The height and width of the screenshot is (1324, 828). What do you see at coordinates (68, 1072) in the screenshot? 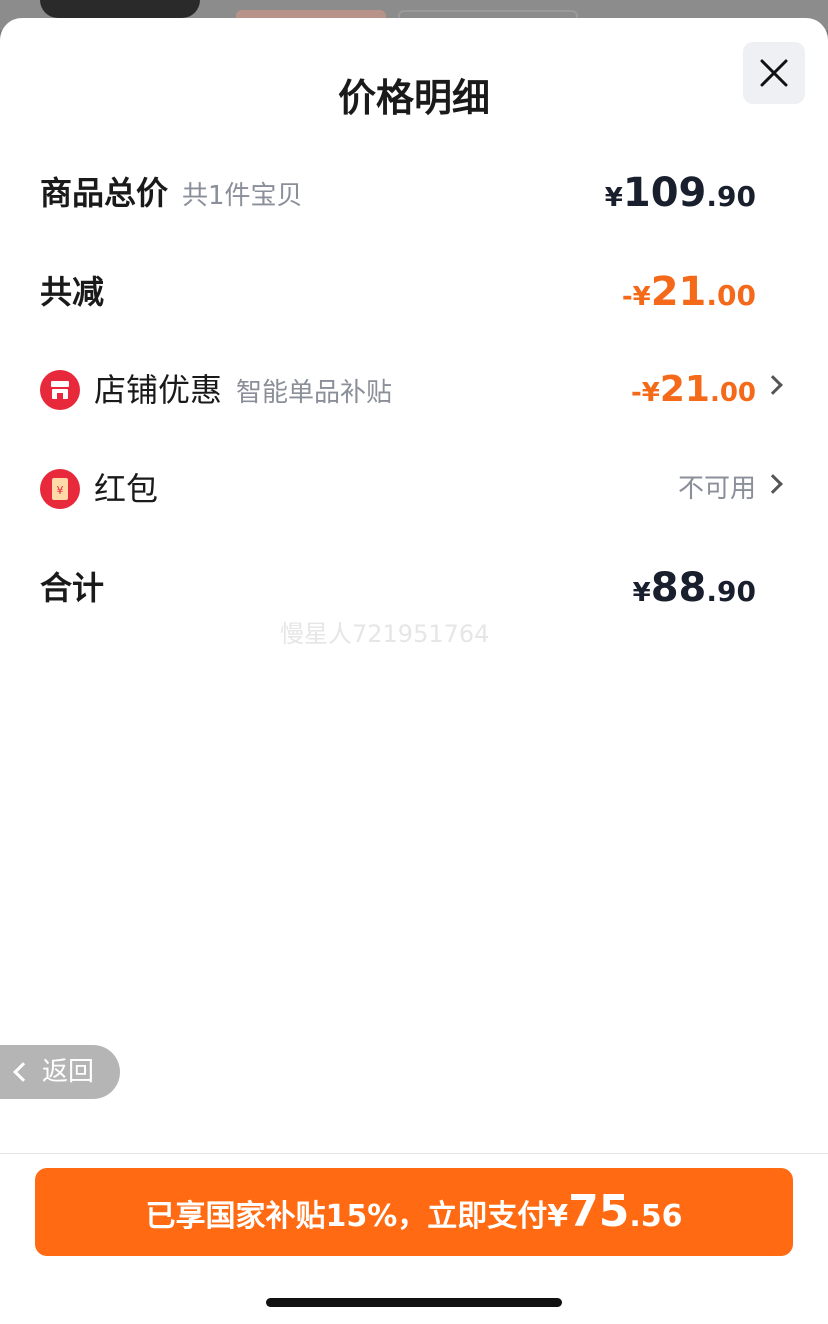
I see `back-label: 返回` at bounding box center [68, 1072].